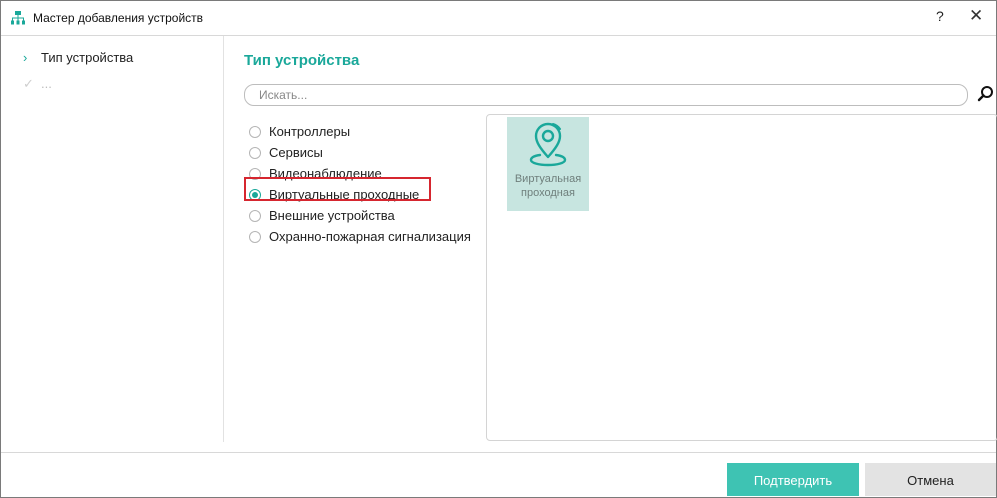 Image resolution: width=997 pixels, height=498 pixels. Describe the element at coordinates (360, 131) in the screenshot. I see `radio-controllers: Контроллеры` at that location.